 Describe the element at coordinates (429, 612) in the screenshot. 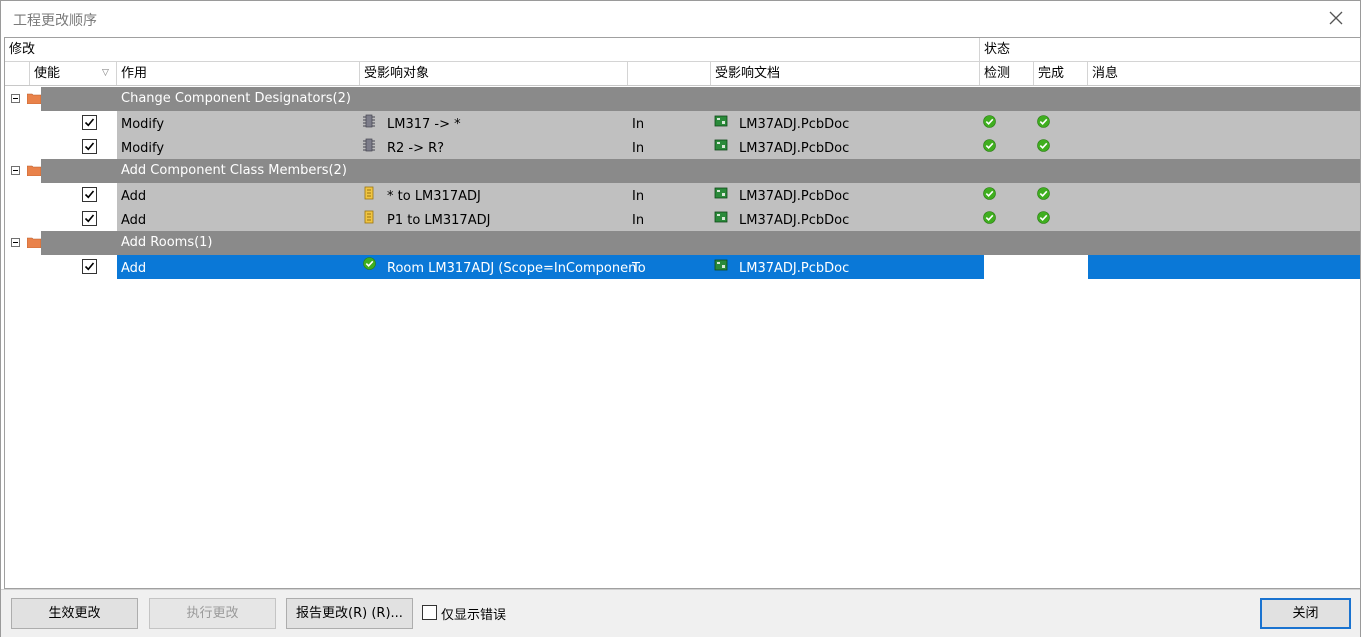

I see `show-errors-only-checkbox` at that location.